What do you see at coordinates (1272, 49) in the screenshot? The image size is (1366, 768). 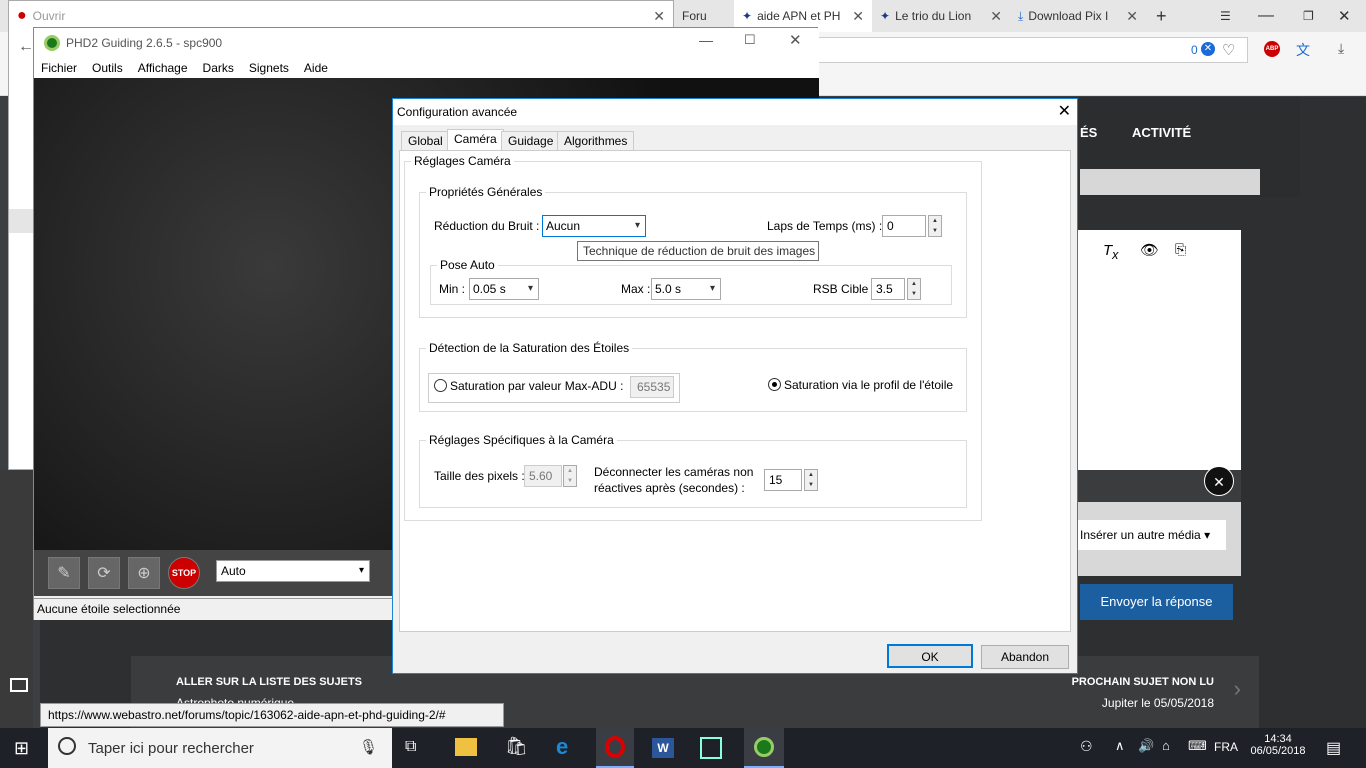 I see `adblock-icon: ABP` at bounding box center [1272, 49].